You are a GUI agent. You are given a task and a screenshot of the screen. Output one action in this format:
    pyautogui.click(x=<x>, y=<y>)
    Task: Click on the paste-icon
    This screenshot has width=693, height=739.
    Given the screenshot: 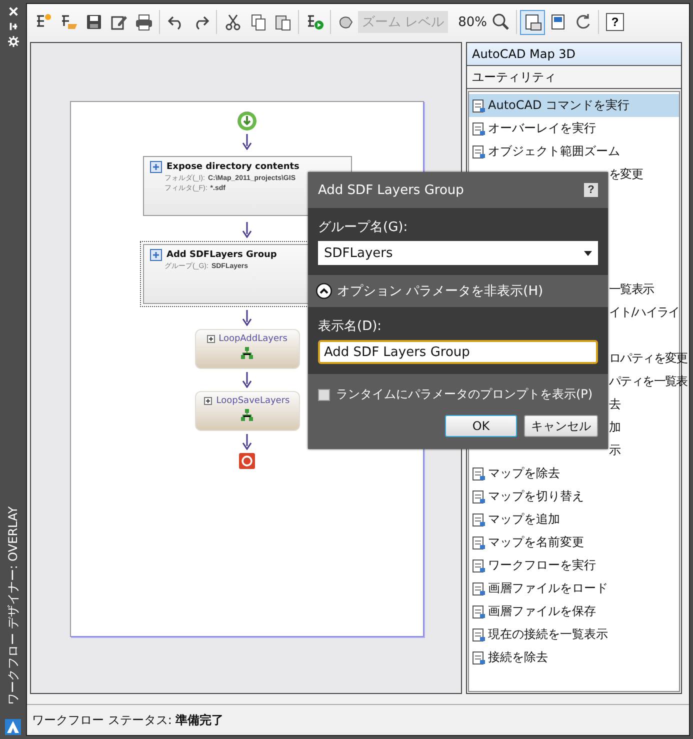 What is the action you would take?
    pyautogui.click(x=283, y=22)
    